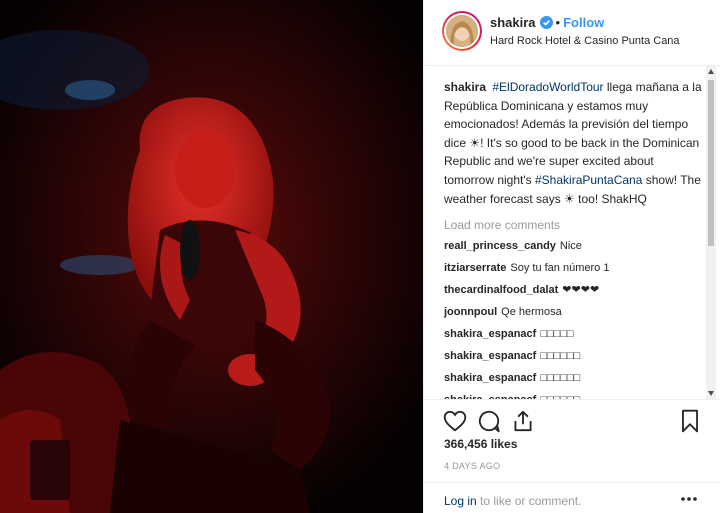  I want to click on hashtag-link: #ElDoradoWorldTour, so click(547, 87).